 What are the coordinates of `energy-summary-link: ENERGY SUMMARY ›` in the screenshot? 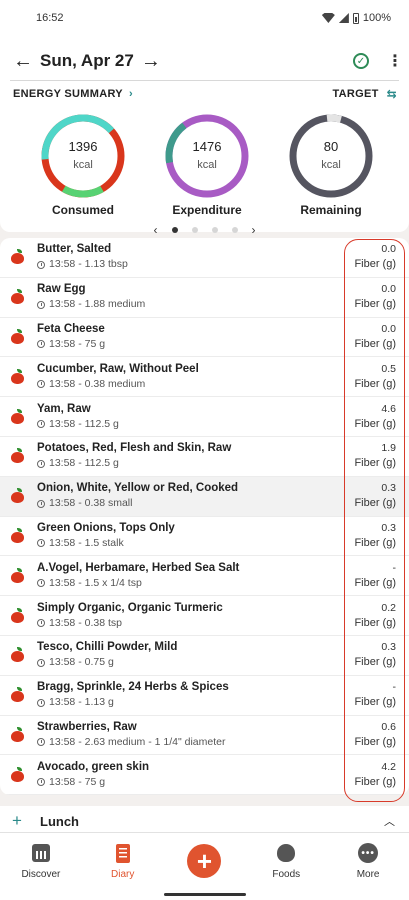 It's located at (73, 94).